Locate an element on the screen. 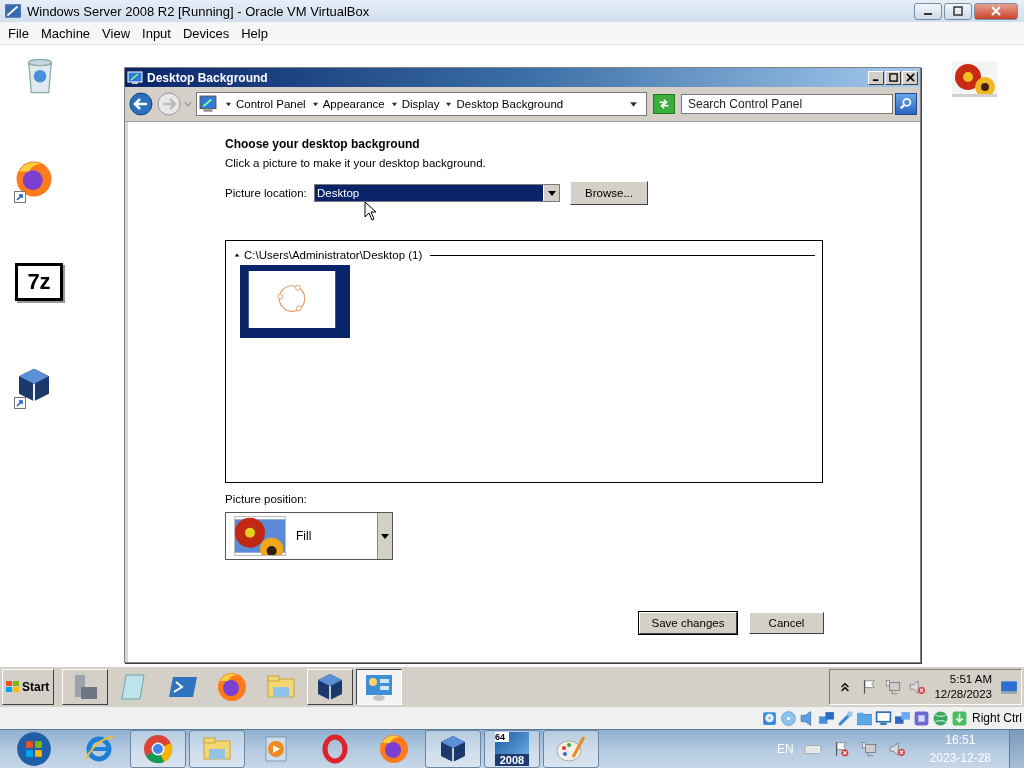 The image size is (1024, 768). cursor-icon is located at coordinates (370, 211).